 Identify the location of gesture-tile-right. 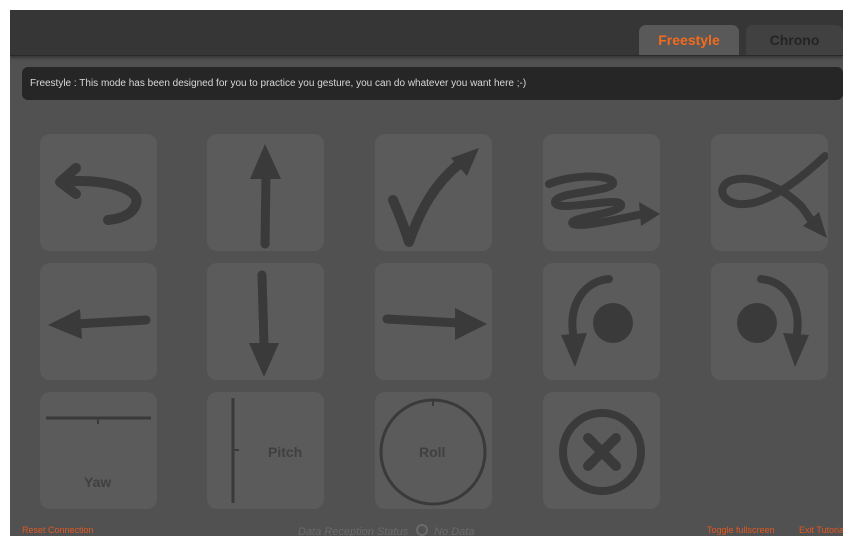
(433, 321).